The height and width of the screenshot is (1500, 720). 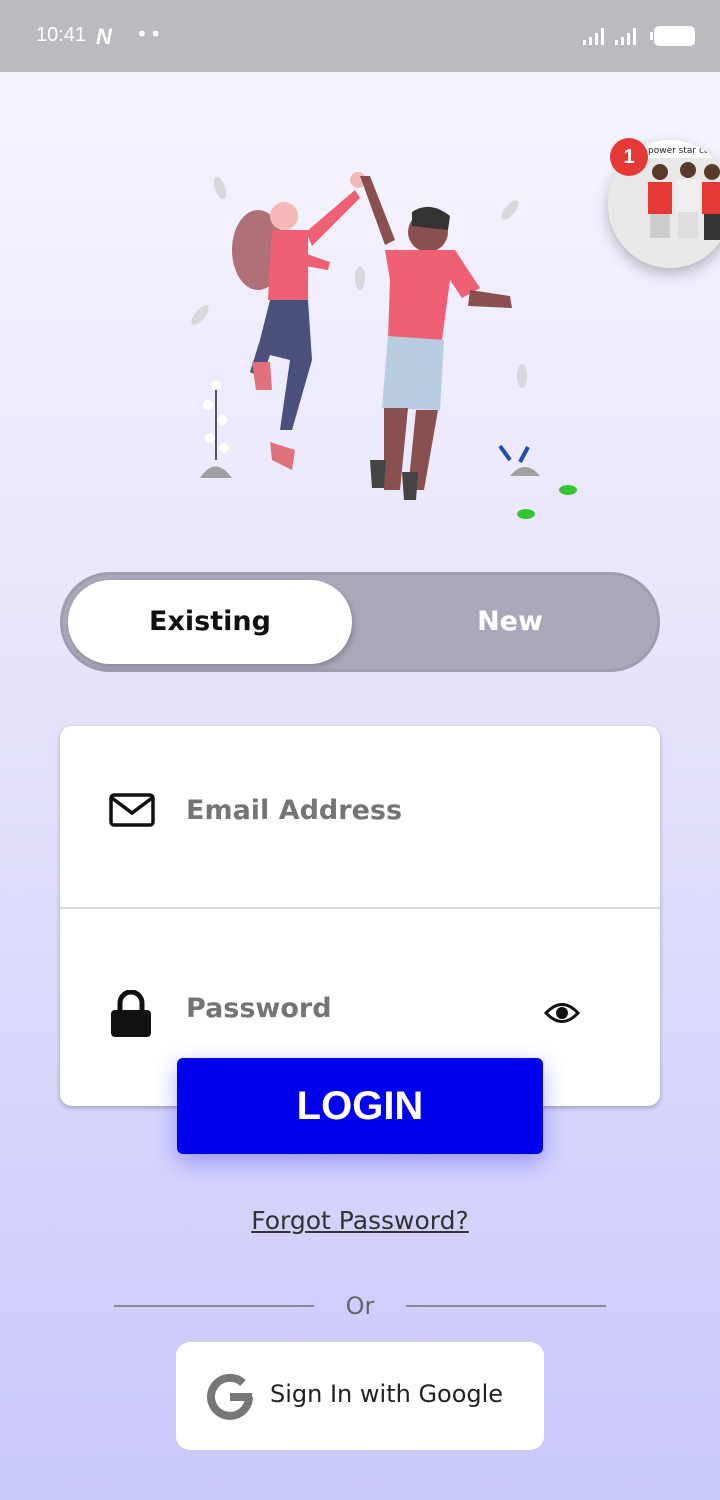 What do you see at coordinates (360, 36) in the screenshot?
I see `status-bar: 10:41 N ••` at bounding box center [360, 36].